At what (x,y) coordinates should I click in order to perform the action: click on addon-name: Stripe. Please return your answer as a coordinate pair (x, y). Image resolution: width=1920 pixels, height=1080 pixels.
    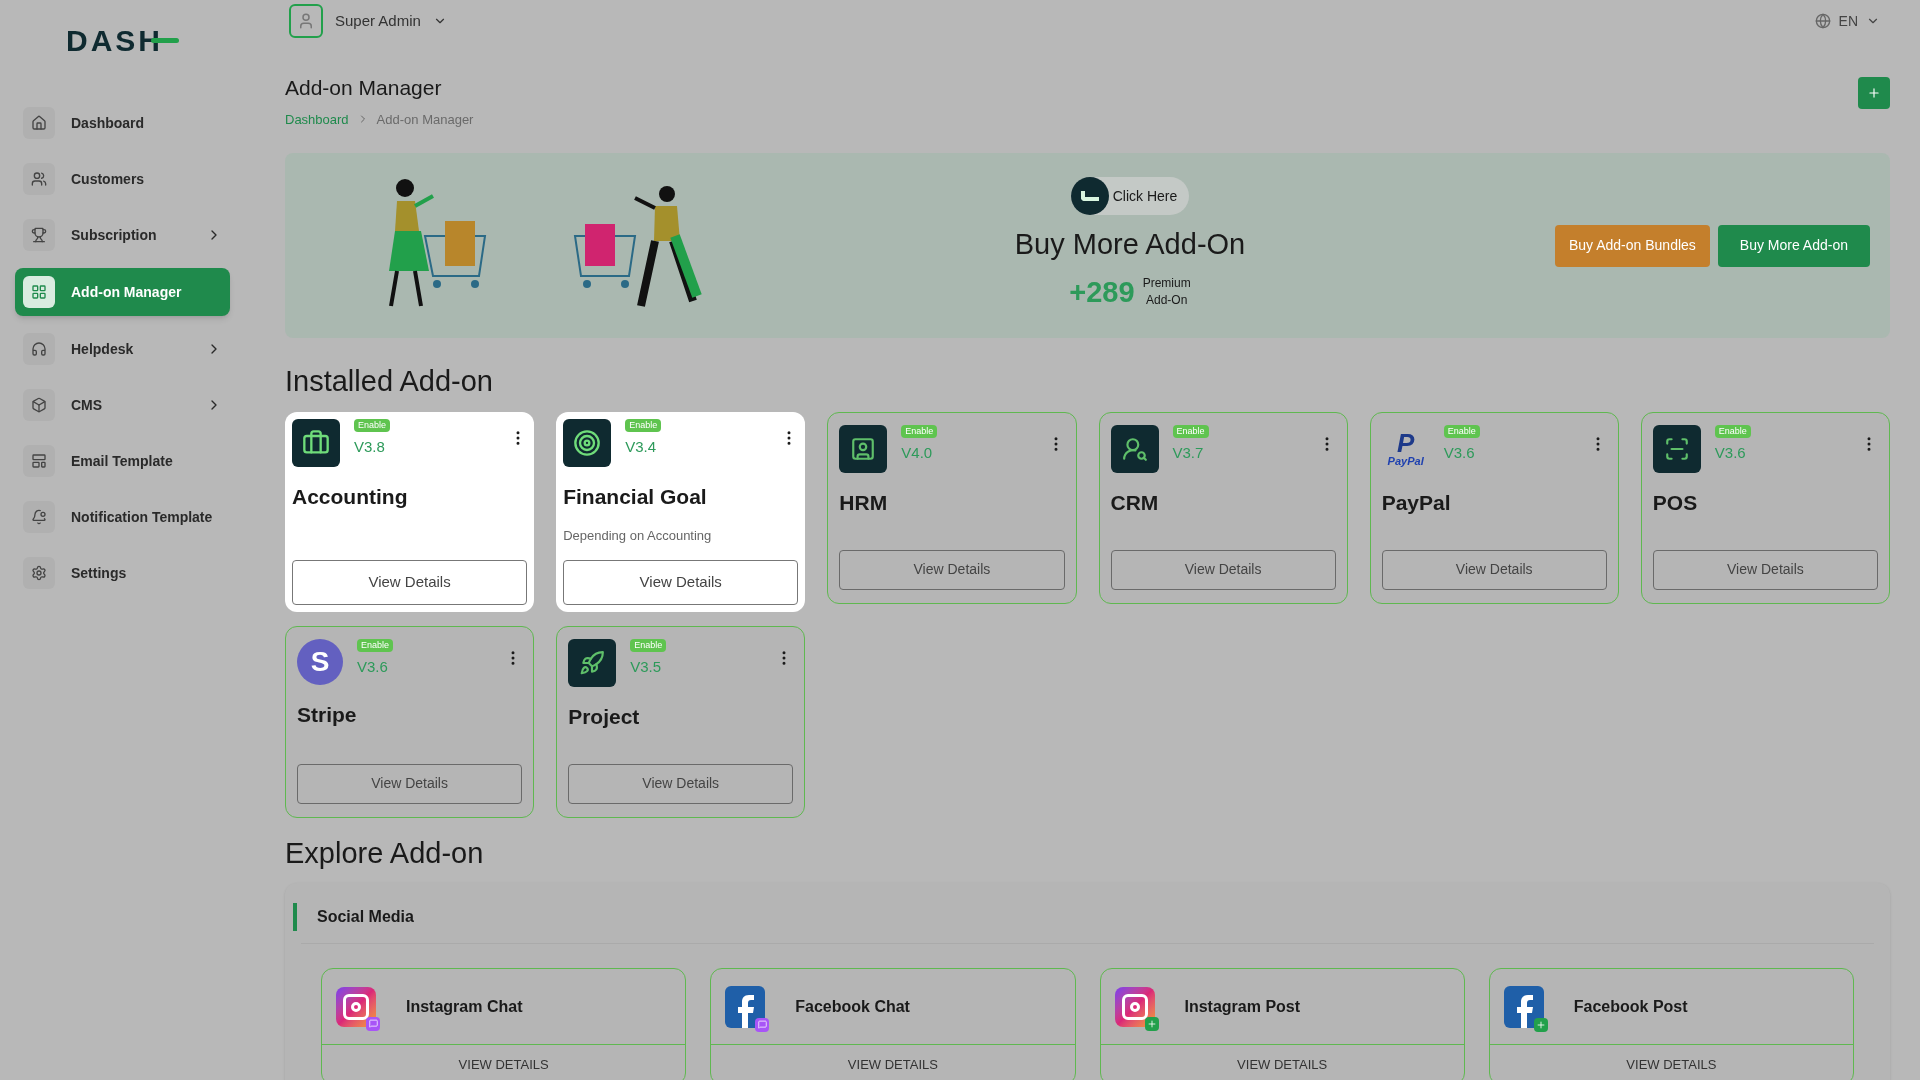
    Looking at the image, I should click on (327, 714).